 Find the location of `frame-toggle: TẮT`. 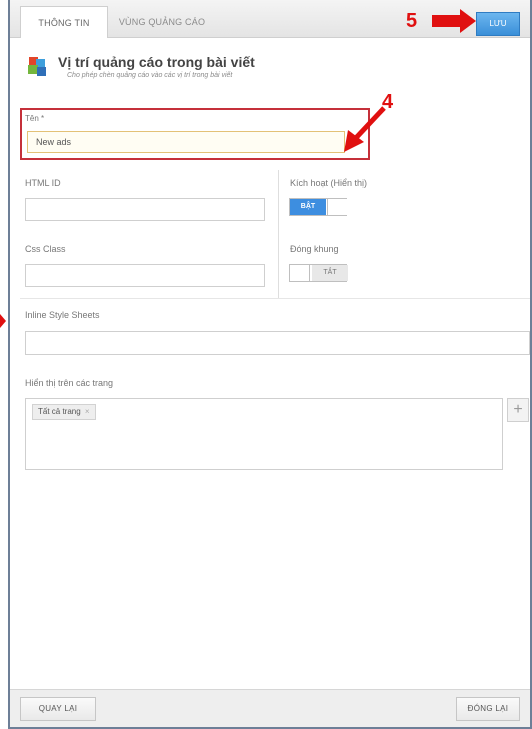

frame-toggle: TẮT is located at coordinates (318, 273).